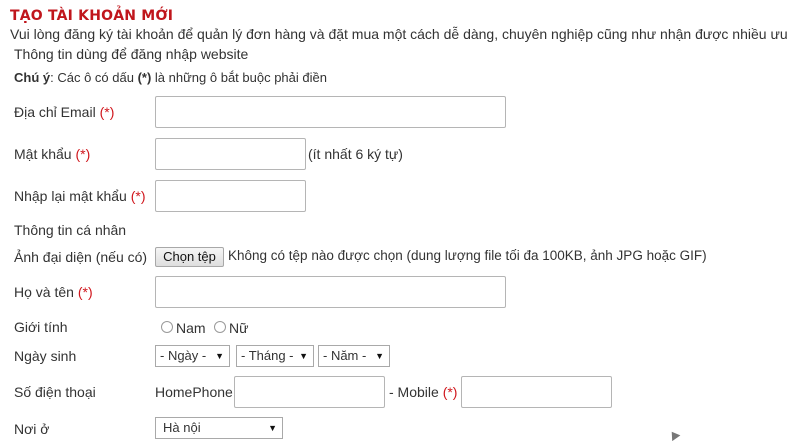 Image resolution: width=789 pixels, height=441 pixels. Describe the element at coordinates (309, 392) in the screenshot. I see `homephone-input` at that location.